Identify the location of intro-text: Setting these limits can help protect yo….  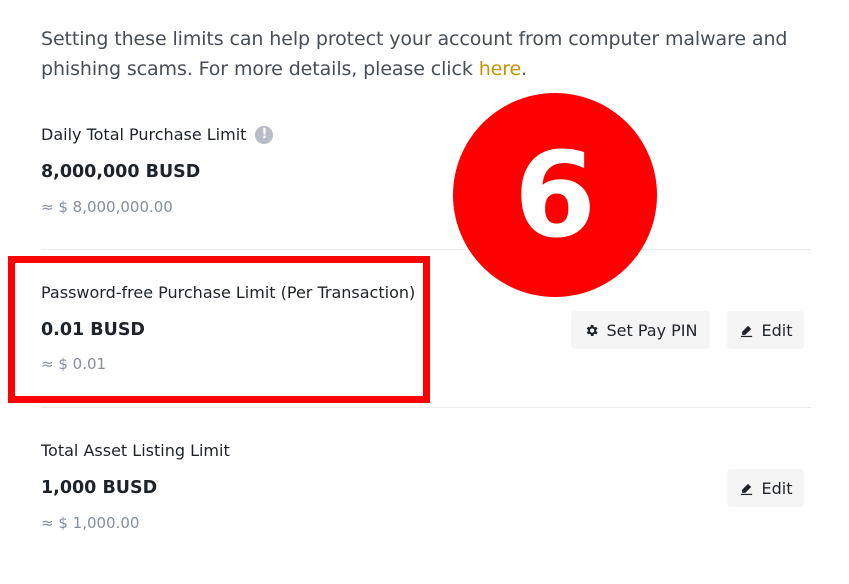
(421, 54).